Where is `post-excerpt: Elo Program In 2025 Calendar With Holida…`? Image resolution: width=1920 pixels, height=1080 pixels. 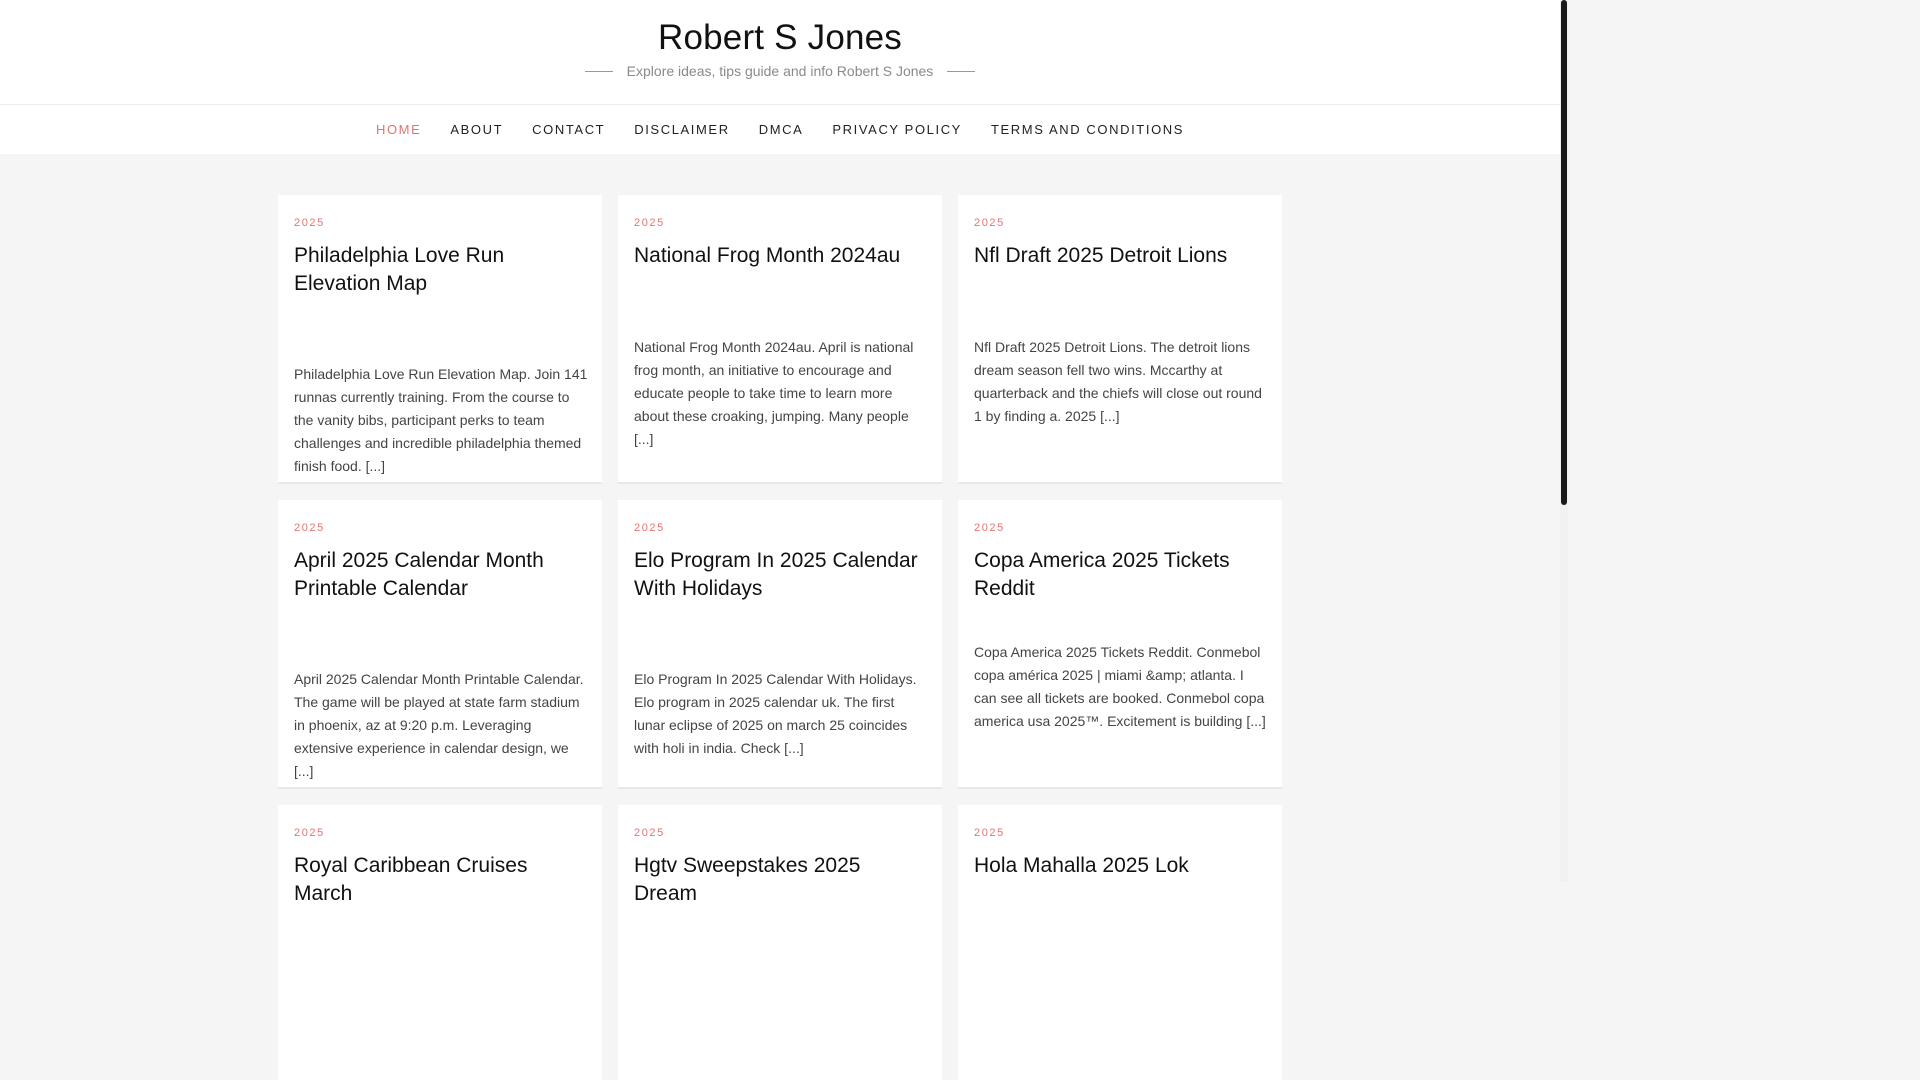
post-excerpt: Elo Program In 2025 Calendar With Holida… is located at coordinates (775, 713).